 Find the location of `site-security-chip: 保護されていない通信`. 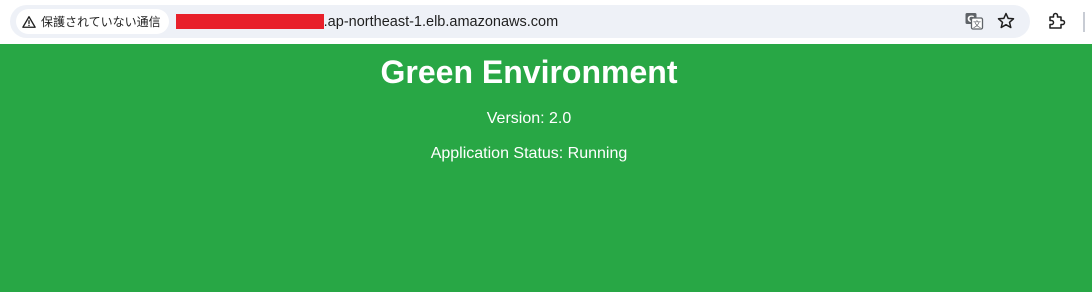

site-security-chip: 保護されていない通信 is located at coordinates (92, 21).